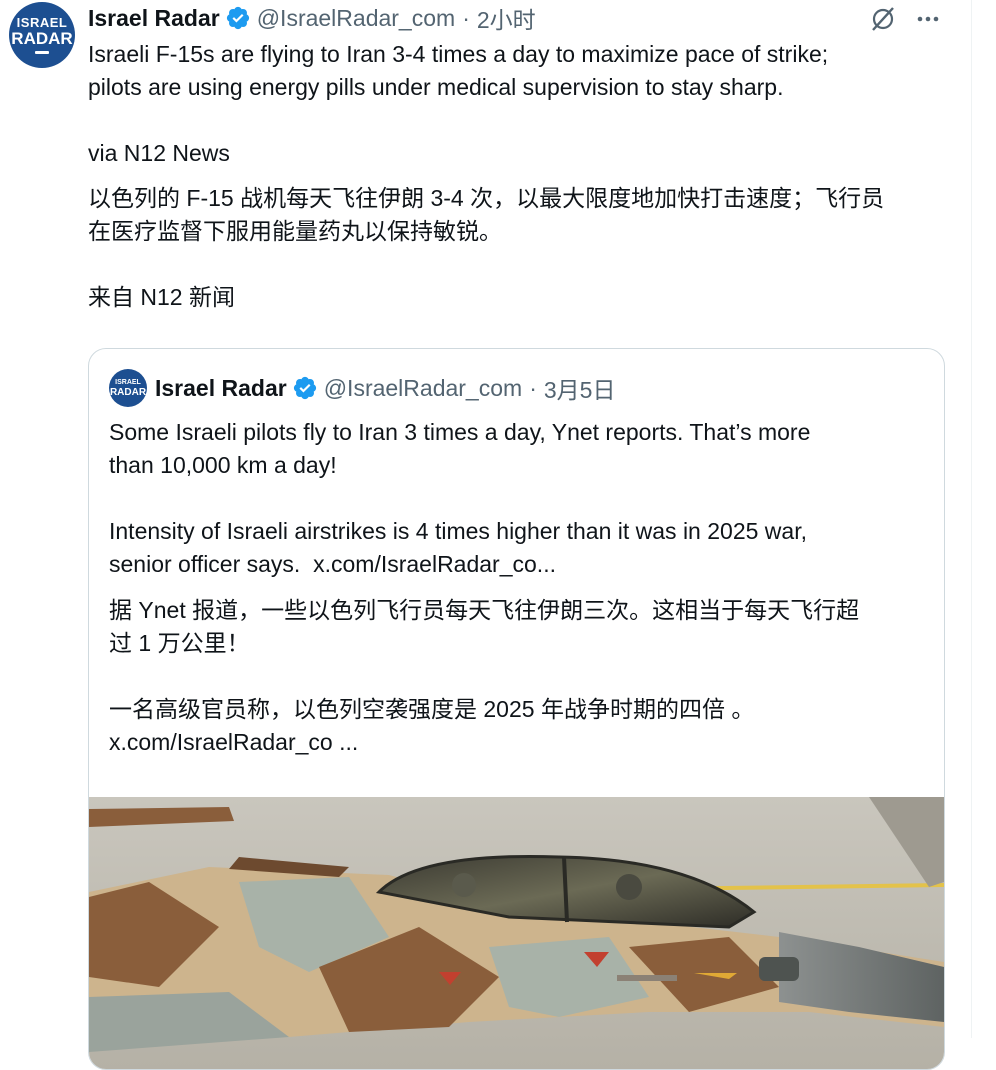 This screenshot has width=996, height=1070. Describe the element at coordinates (154, 18) in the screenshot. I see `author-name: Israel Radar` at that location.